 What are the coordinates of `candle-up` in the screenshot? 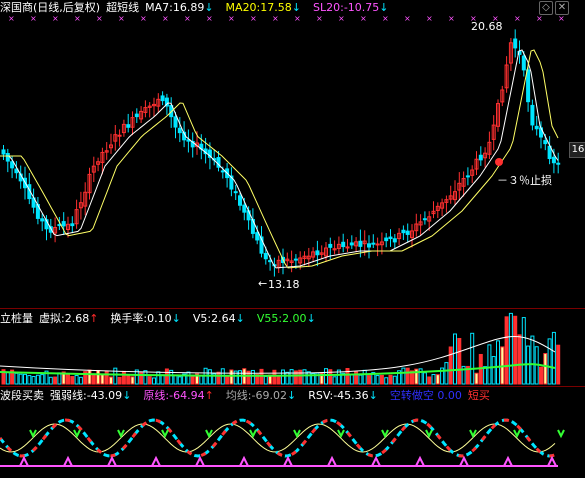 It's located at (347, 247).